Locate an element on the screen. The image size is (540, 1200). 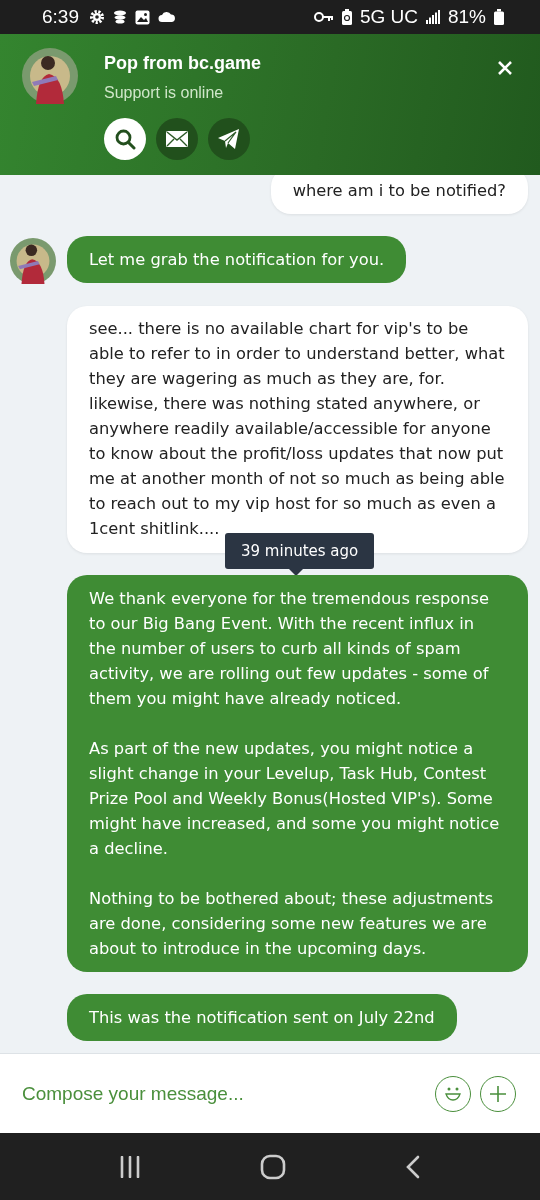
close-icon is located at coordinates (505, 68).